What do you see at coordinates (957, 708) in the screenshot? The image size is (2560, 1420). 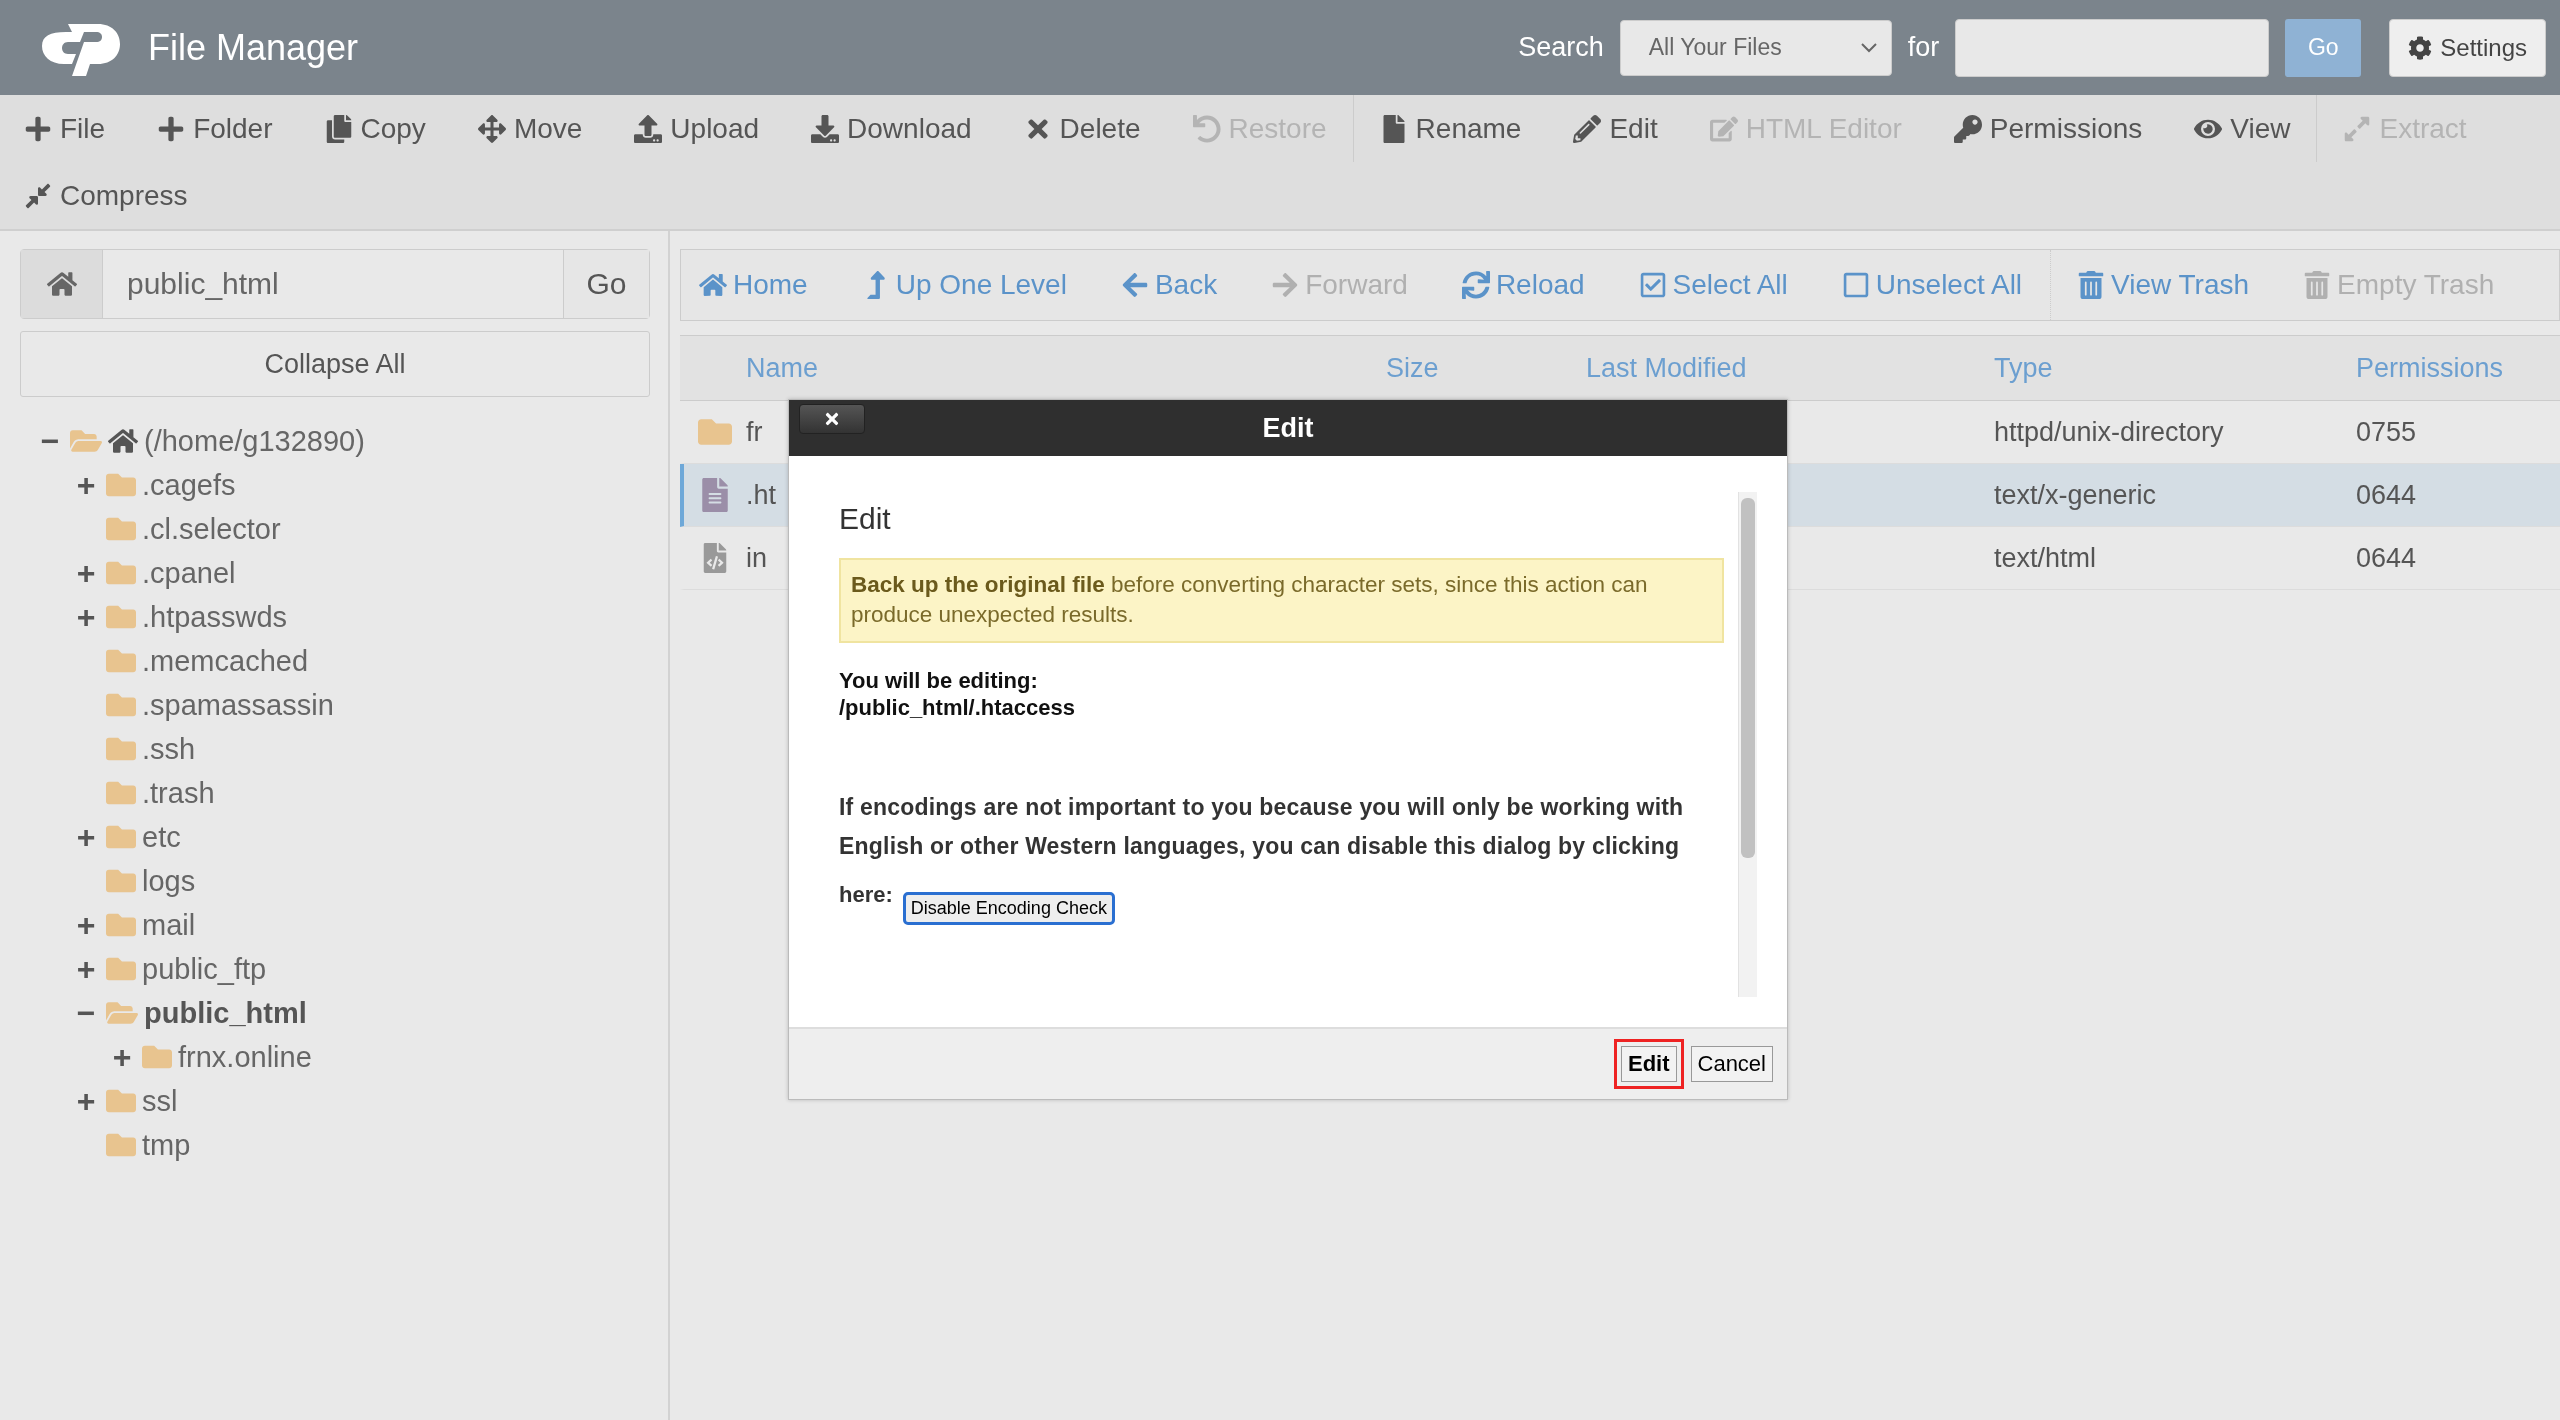 I see `editing-path: /public_html/.htaccess` at bounding box center [957, 708].